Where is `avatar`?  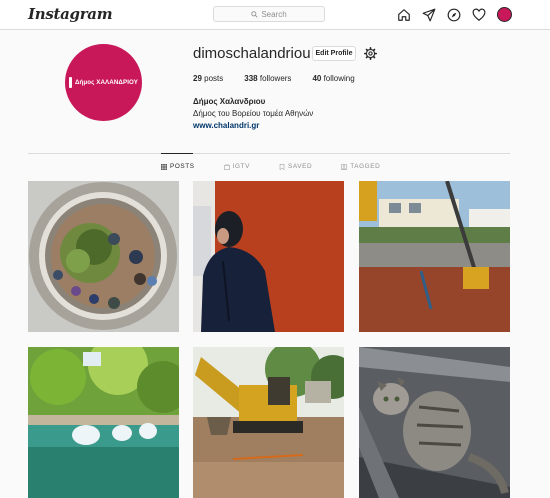 avatar is located at coordinates (504, 14).